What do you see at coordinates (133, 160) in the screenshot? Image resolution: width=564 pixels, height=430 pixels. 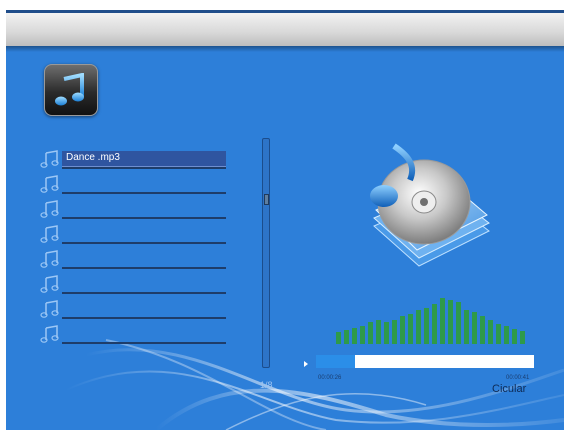 I see `playlist-item: Dance .mp3` at bounding box center [133, 160].